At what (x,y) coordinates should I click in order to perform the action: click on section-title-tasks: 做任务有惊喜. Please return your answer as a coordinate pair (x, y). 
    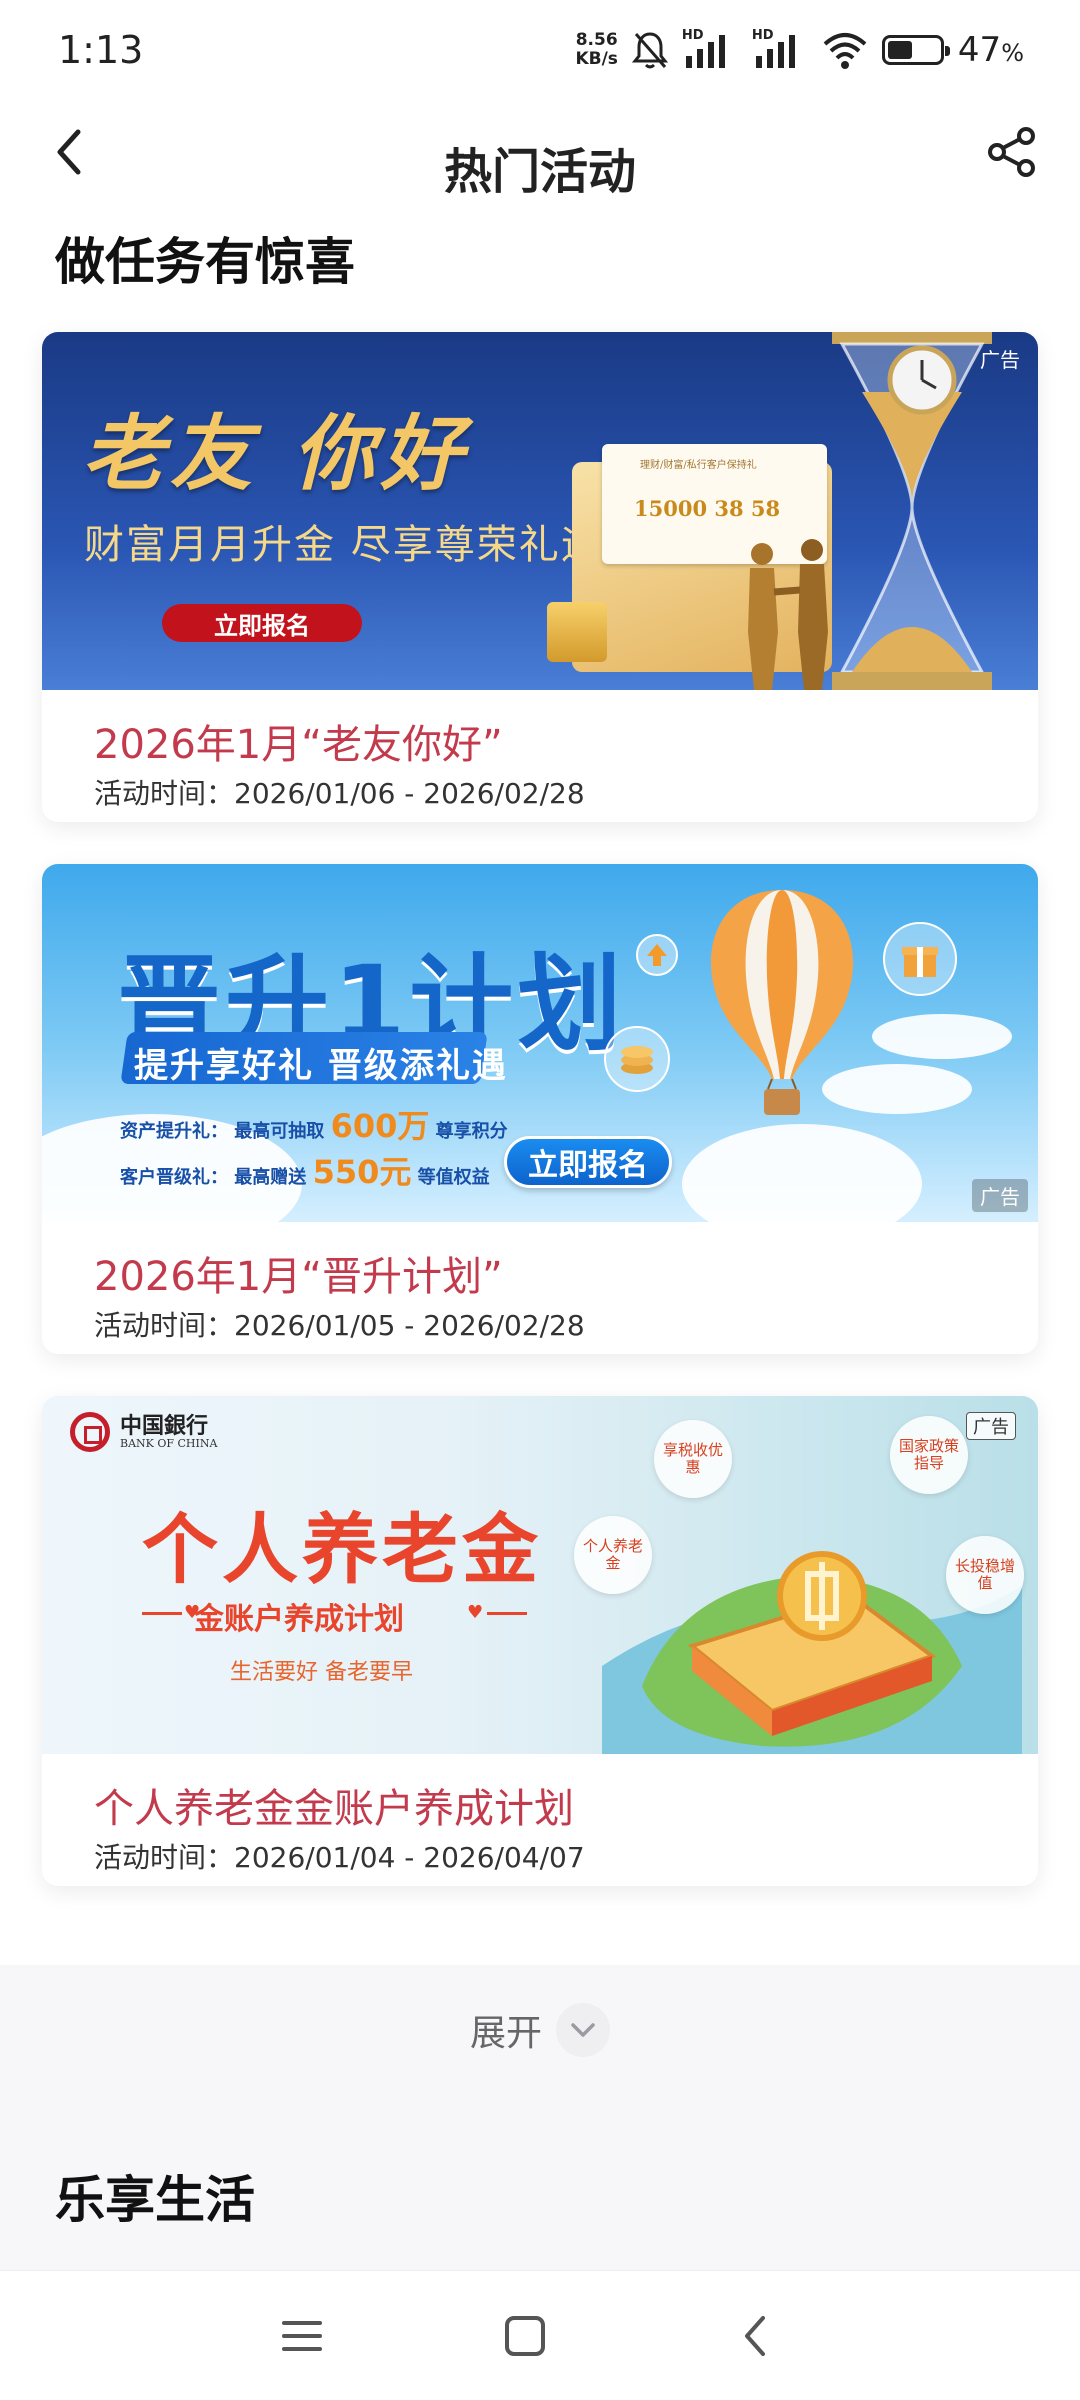
    Looking at the image, I should click on (205, 262).